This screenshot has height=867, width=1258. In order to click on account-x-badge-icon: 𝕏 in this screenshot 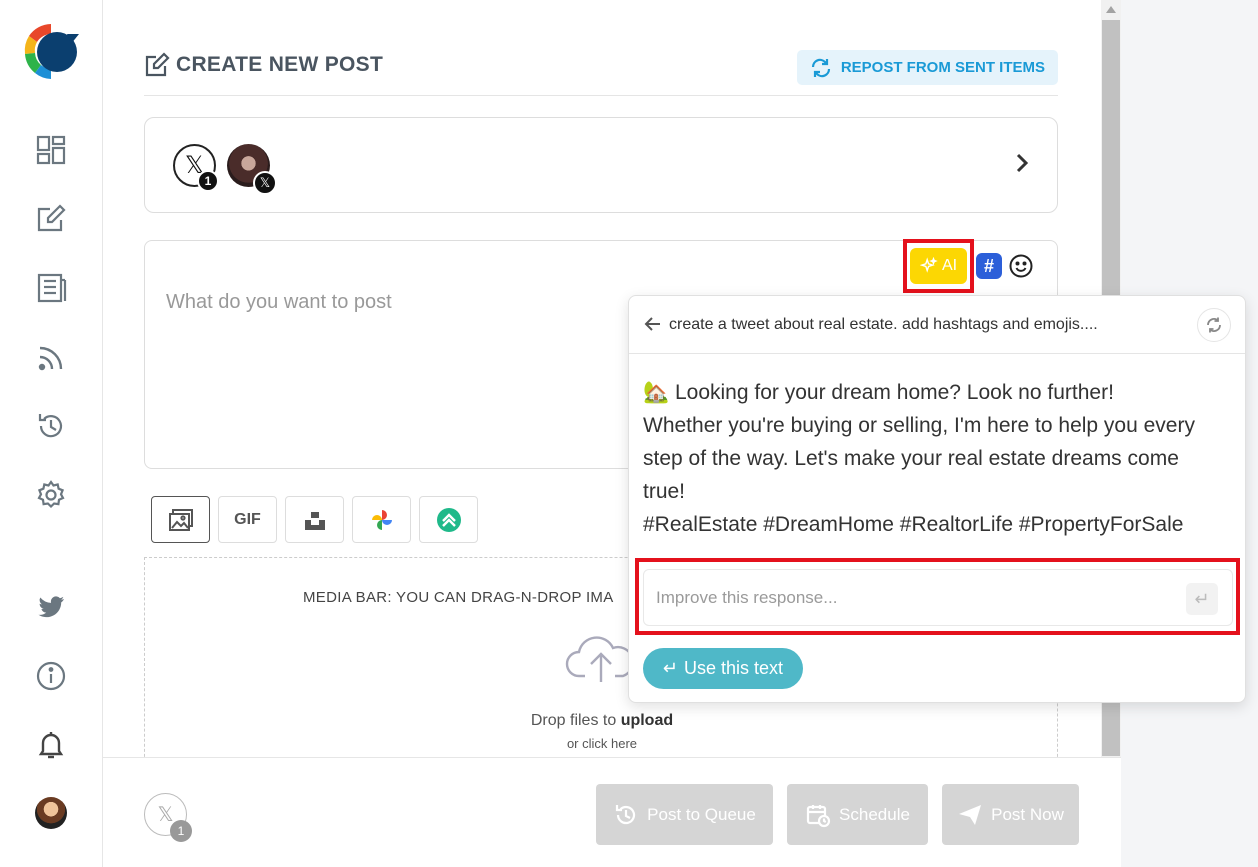, I will do `click(265, 183)`.